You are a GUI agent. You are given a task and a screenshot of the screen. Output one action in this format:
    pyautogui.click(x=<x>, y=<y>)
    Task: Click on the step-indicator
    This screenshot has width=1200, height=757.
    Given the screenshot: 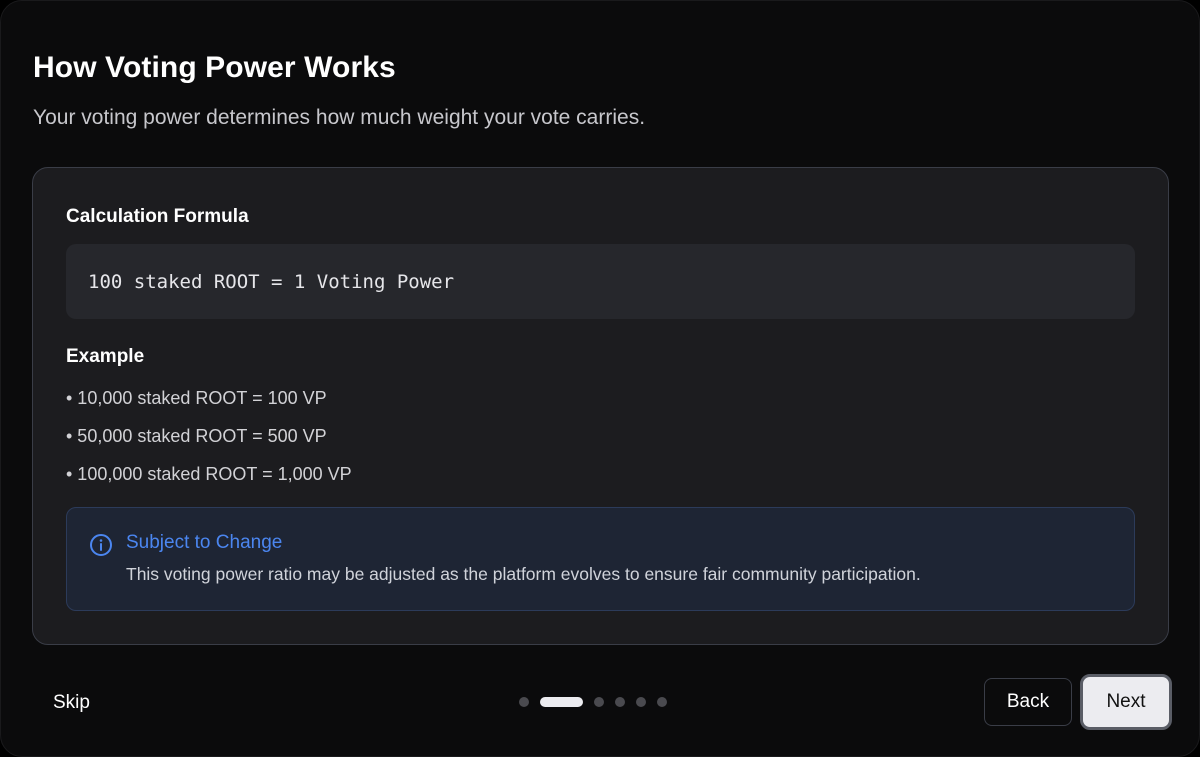 What is the action you would take?
    pyautogui.click(x=598, y=702)
    